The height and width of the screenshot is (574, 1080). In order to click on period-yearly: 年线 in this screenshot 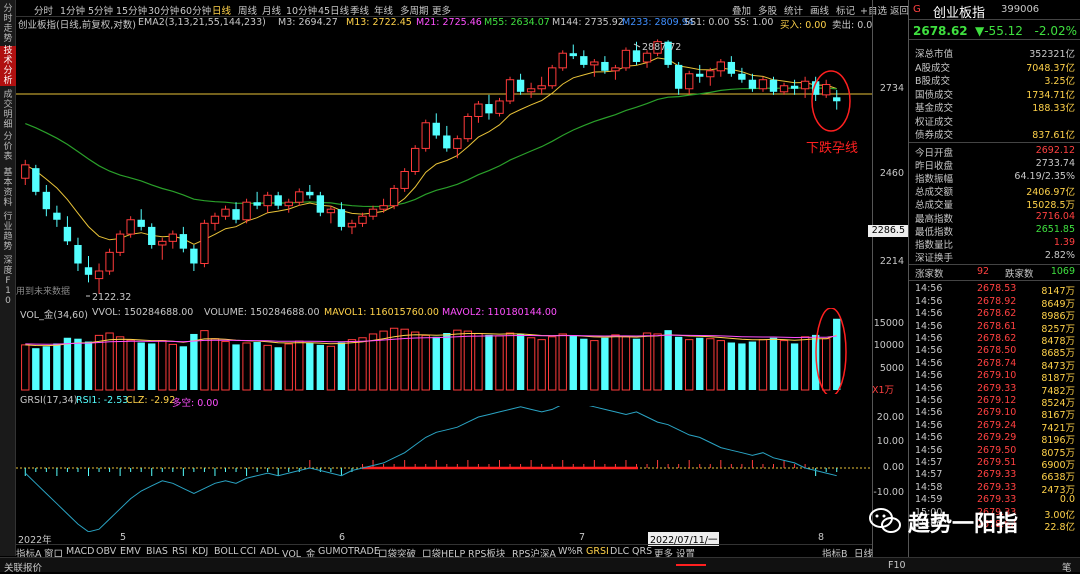, I will do `click(383, 10)`.